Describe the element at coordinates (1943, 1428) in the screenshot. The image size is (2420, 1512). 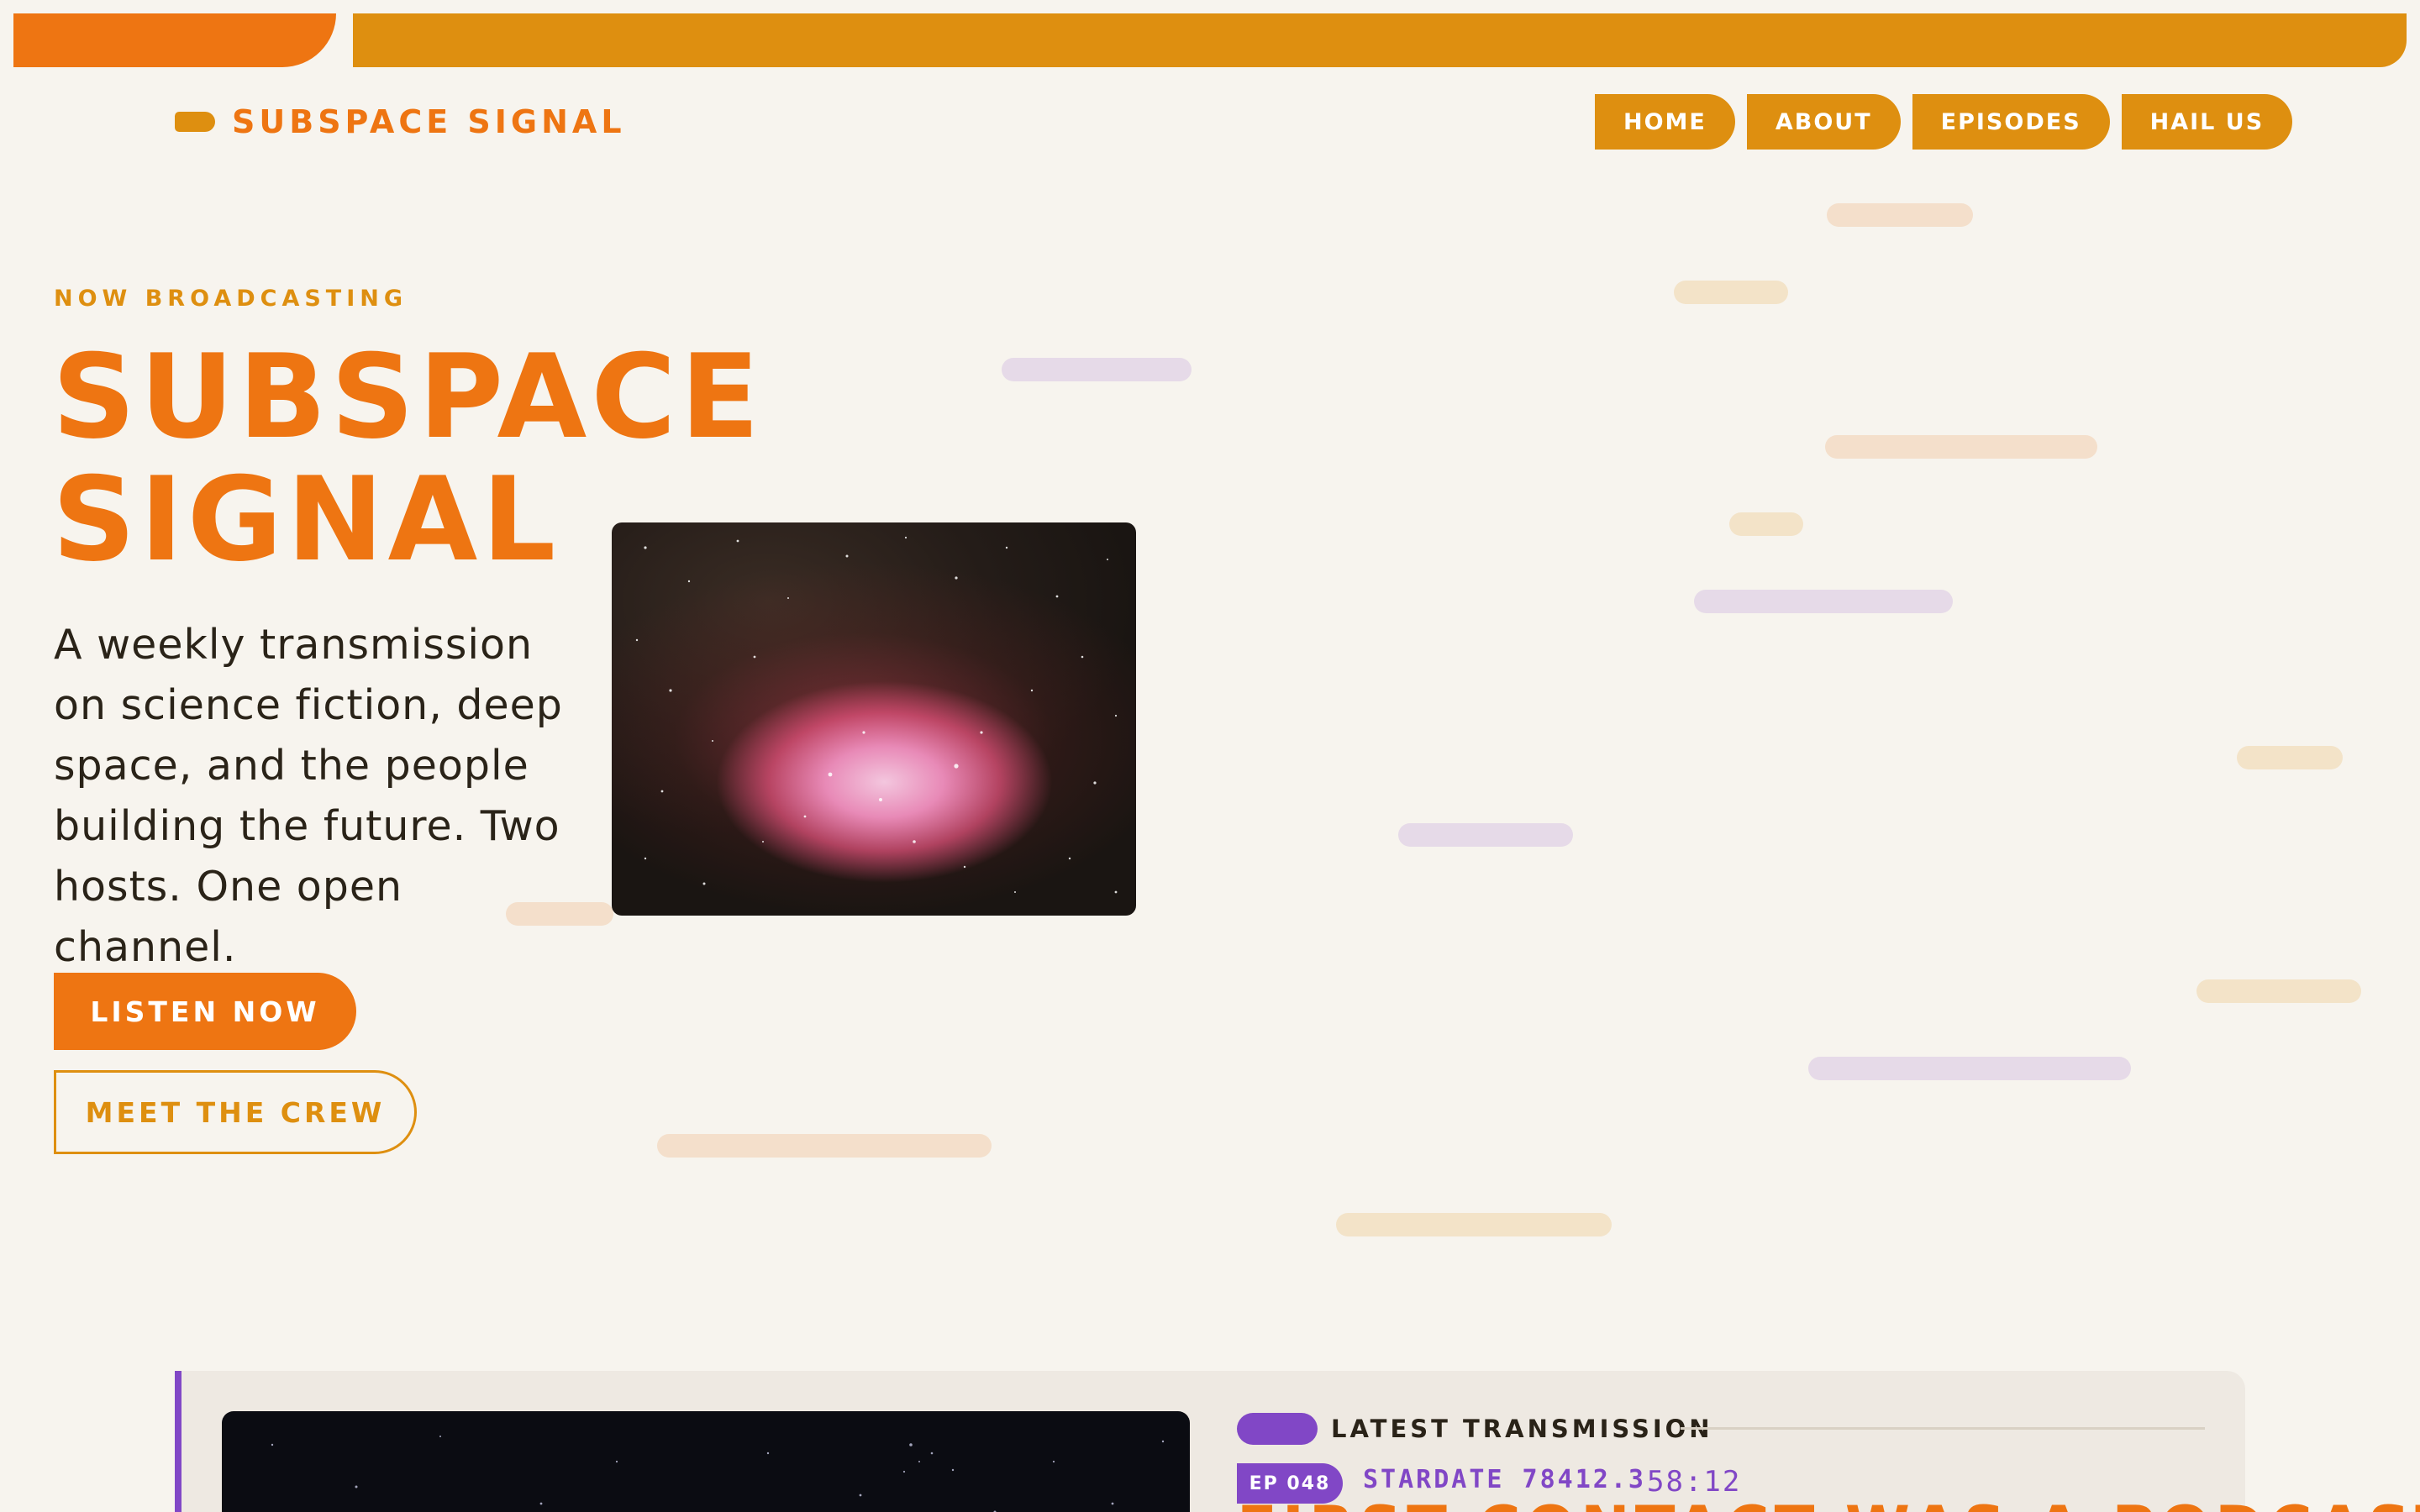
I see `latest-divider` at that location.